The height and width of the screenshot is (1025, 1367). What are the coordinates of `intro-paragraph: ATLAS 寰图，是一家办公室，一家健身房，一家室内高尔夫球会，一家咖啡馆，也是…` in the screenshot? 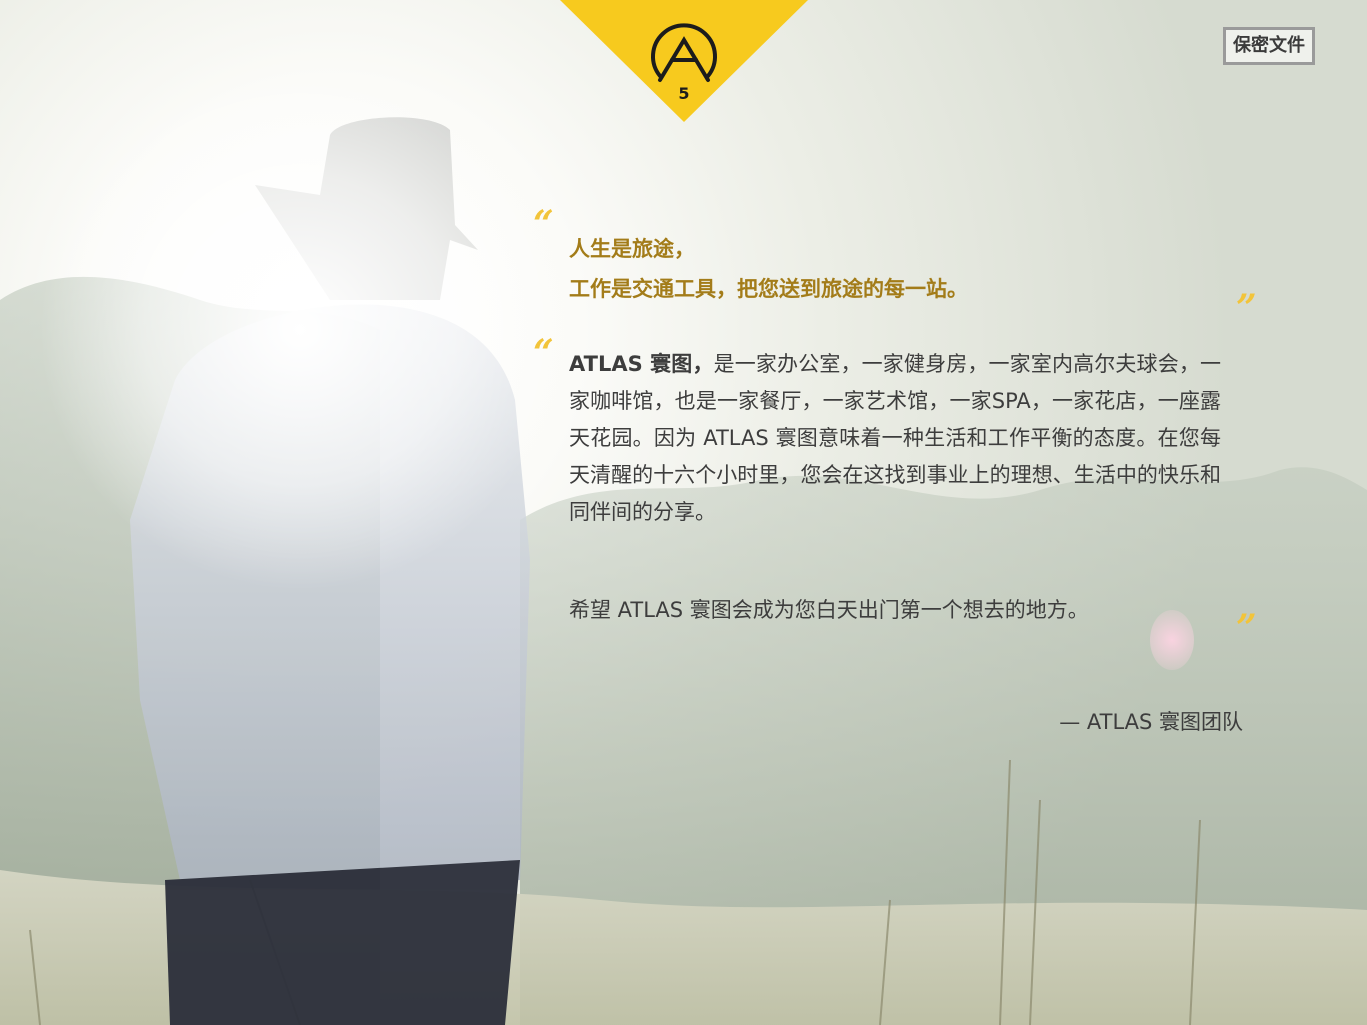 It's located at (895, 438).